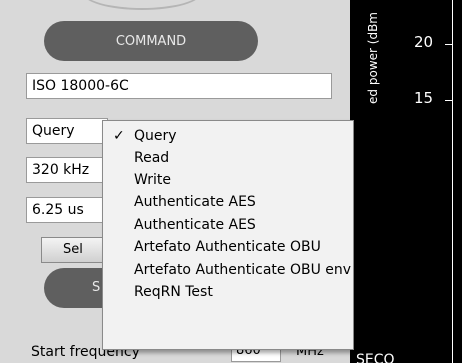 The height and width of the screenshot is (363, 462). What do you see at coordinates (96, 287) in the screenshot?
I see `start-button-label: S` at bounding box center [96, 287].